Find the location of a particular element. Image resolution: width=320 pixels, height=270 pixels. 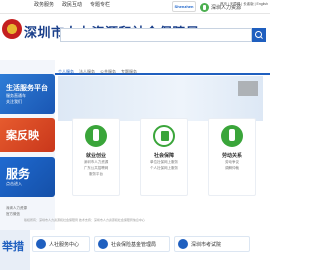

exam-institute-button: 深圳市考试院 is located at coordinates (212, 244).